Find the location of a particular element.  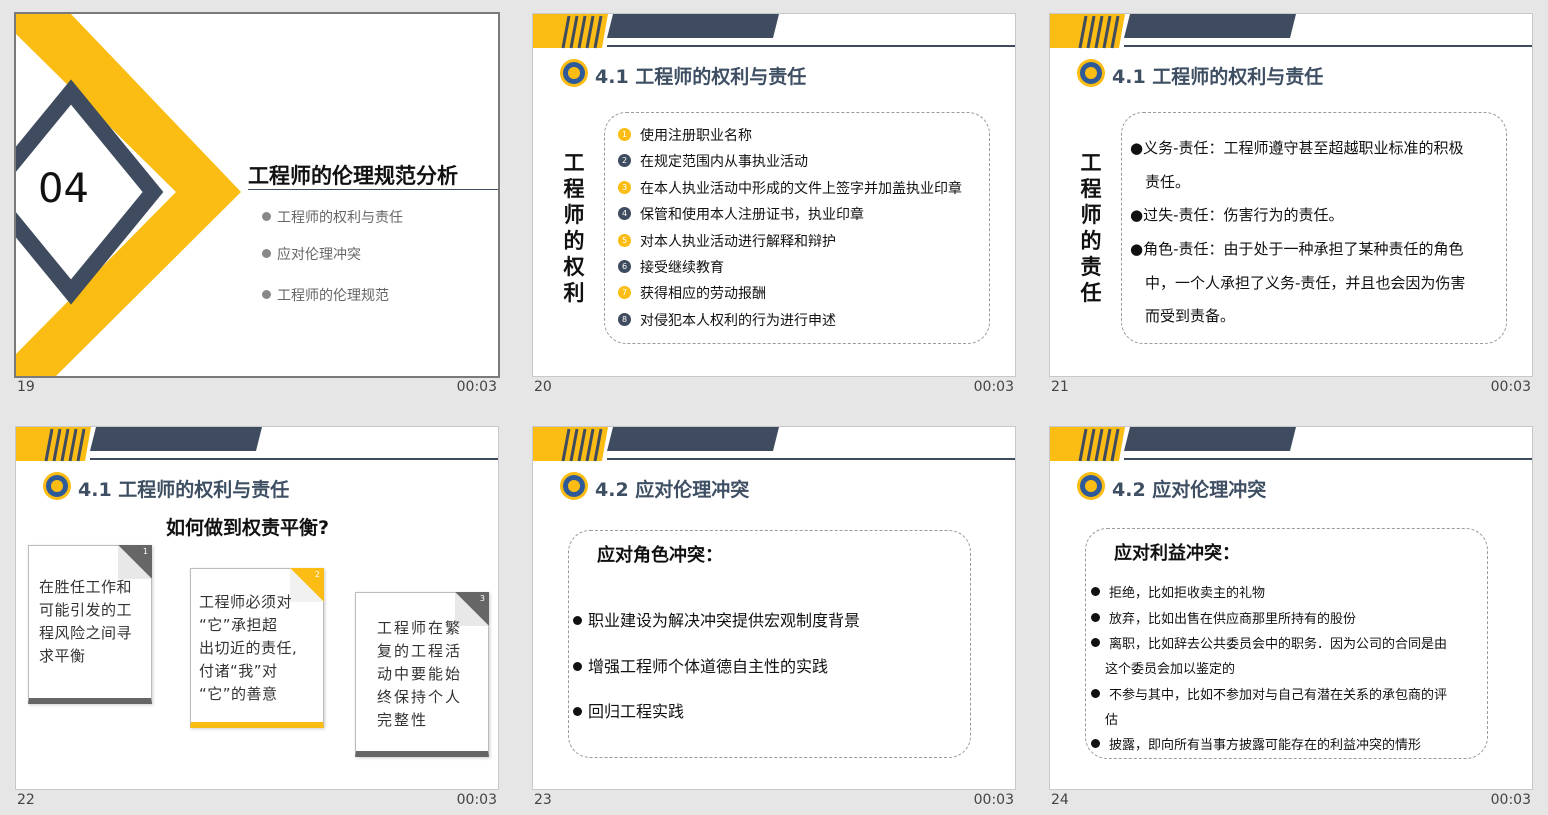

marker-dot: 8 is located at coordinates (624, 319).